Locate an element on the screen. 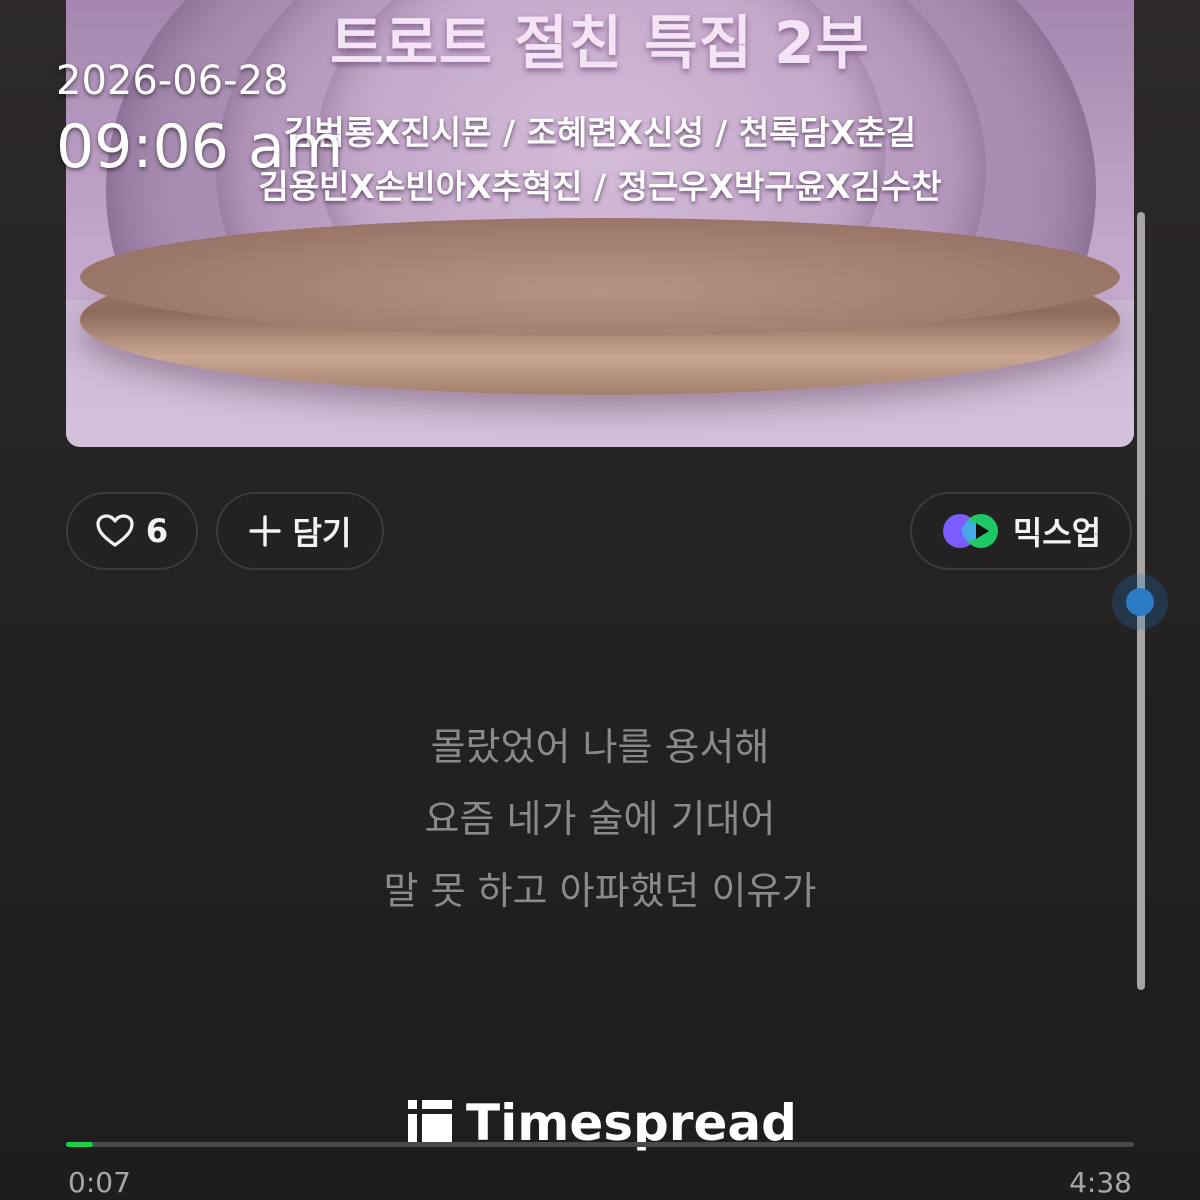 The width and height of the screenshot is (1200, 1200). add-to-playlist-button: 담기 is located at coordinates (300, 531).